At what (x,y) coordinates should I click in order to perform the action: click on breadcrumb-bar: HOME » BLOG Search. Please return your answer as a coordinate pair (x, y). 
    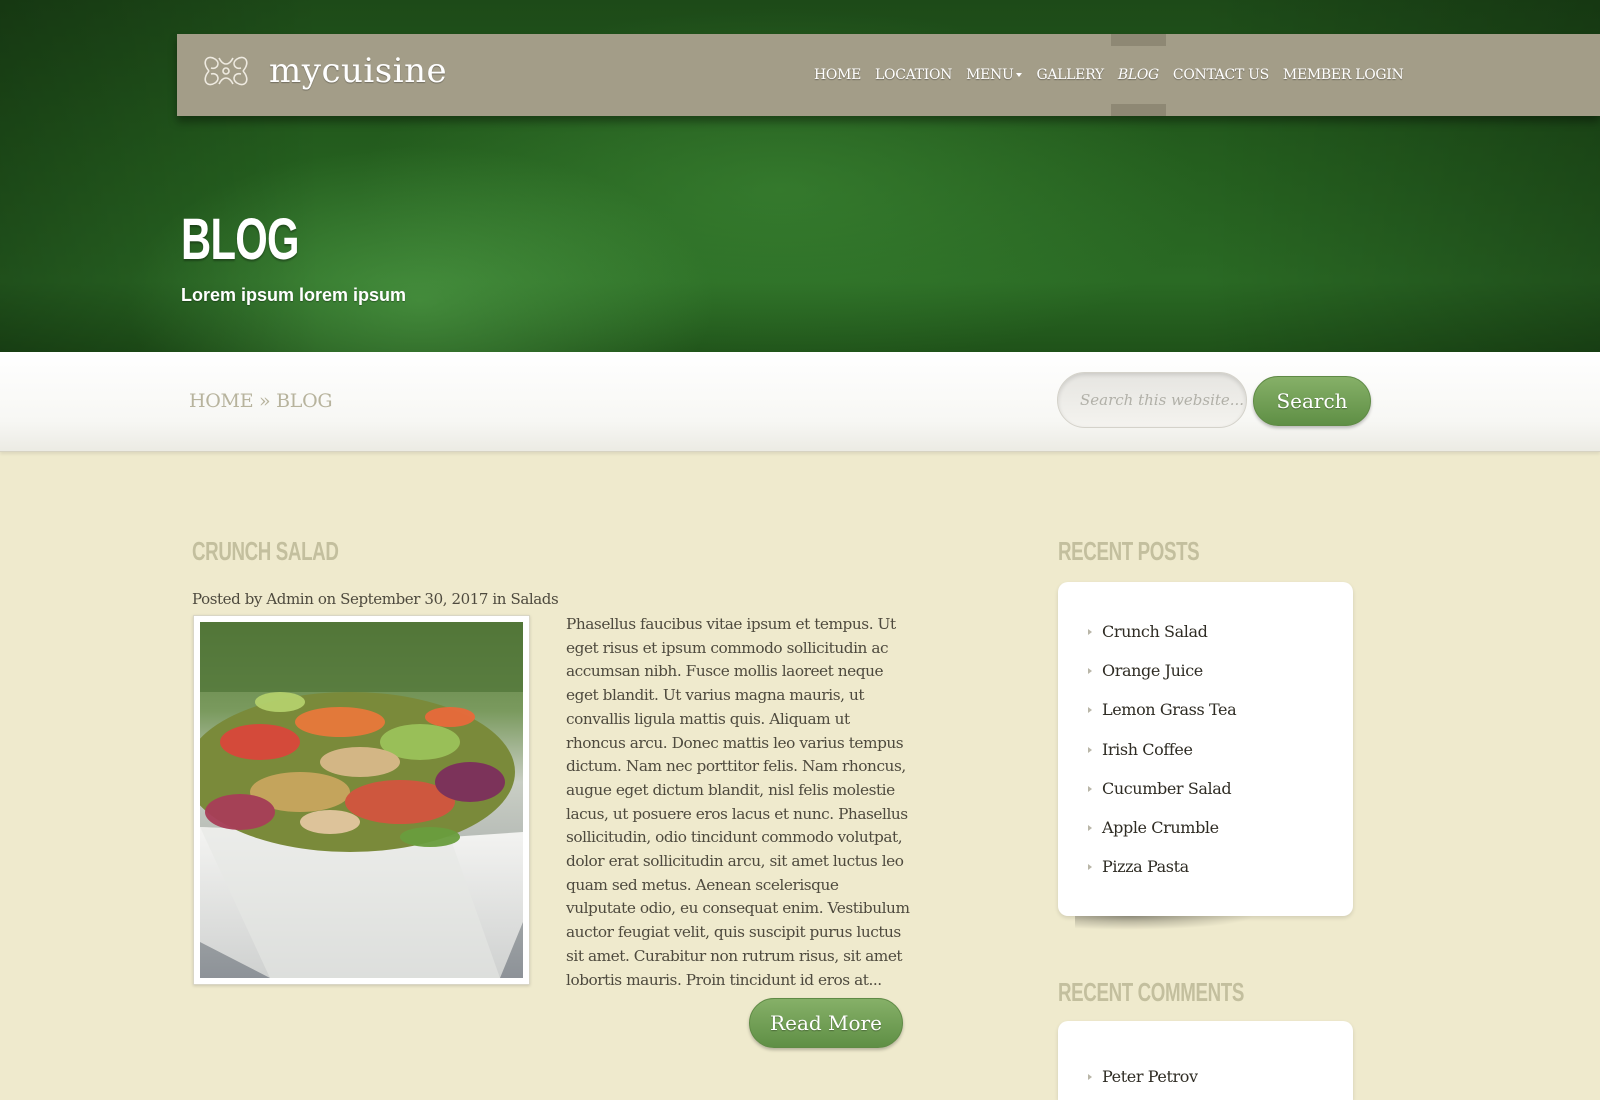
    Looking at the image, I should click on (800, 402).